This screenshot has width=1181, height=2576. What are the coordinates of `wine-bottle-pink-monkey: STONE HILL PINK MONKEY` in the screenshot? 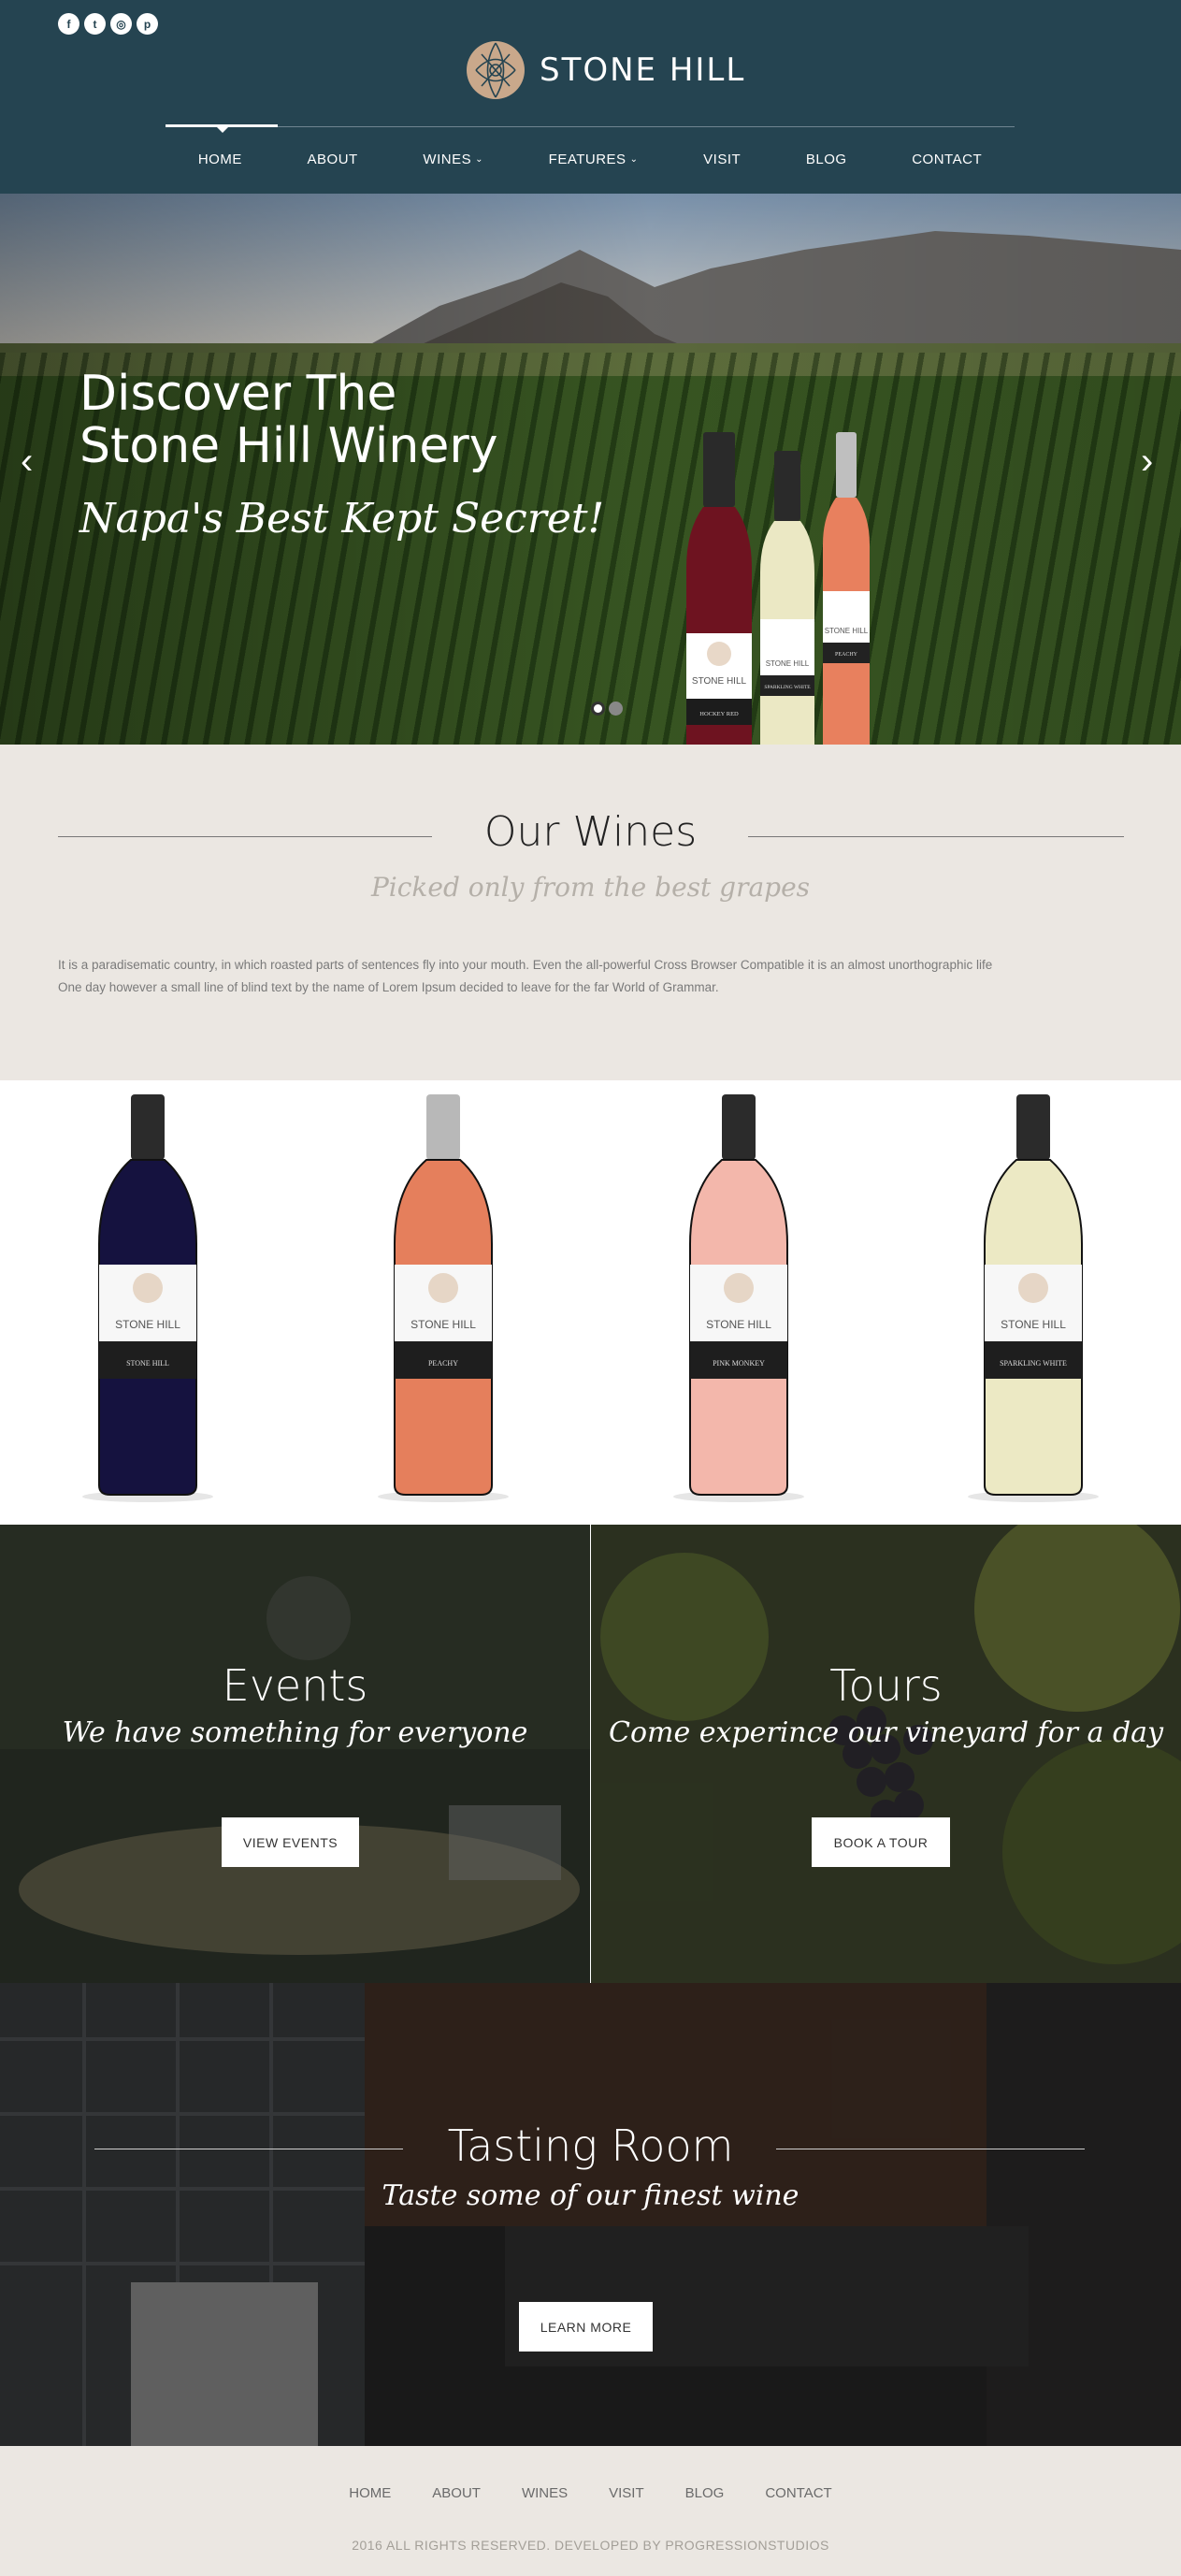 It's located at (738, 1300).